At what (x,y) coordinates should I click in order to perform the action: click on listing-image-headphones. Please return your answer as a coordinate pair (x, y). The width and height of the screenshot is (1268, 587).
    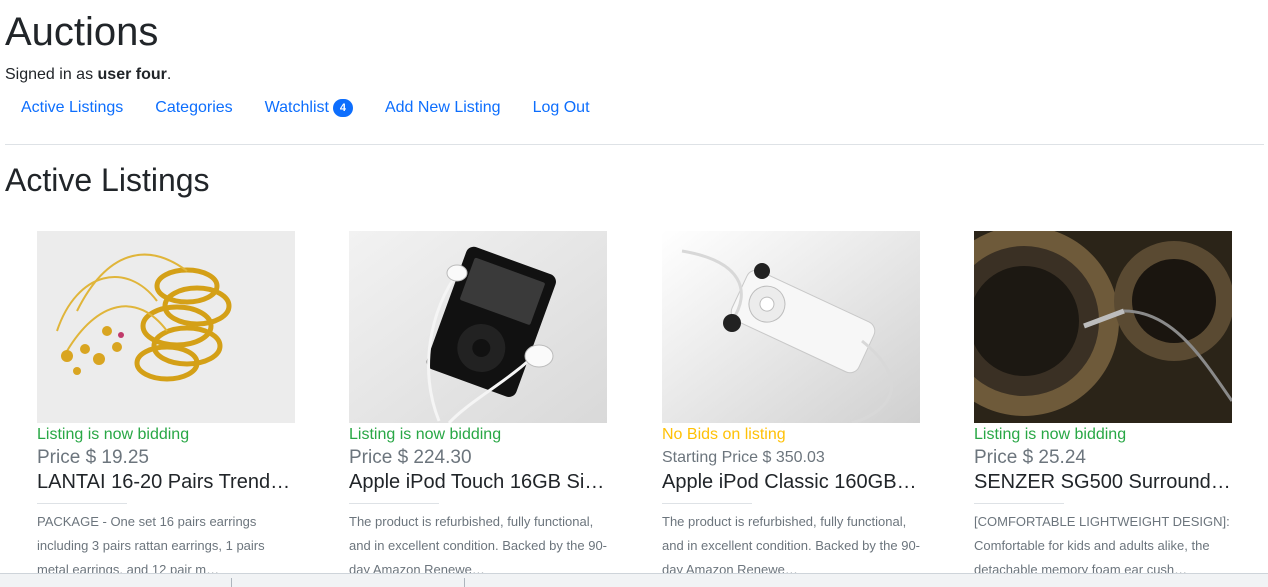
    Looking at the image, I should click on (1103, 327).